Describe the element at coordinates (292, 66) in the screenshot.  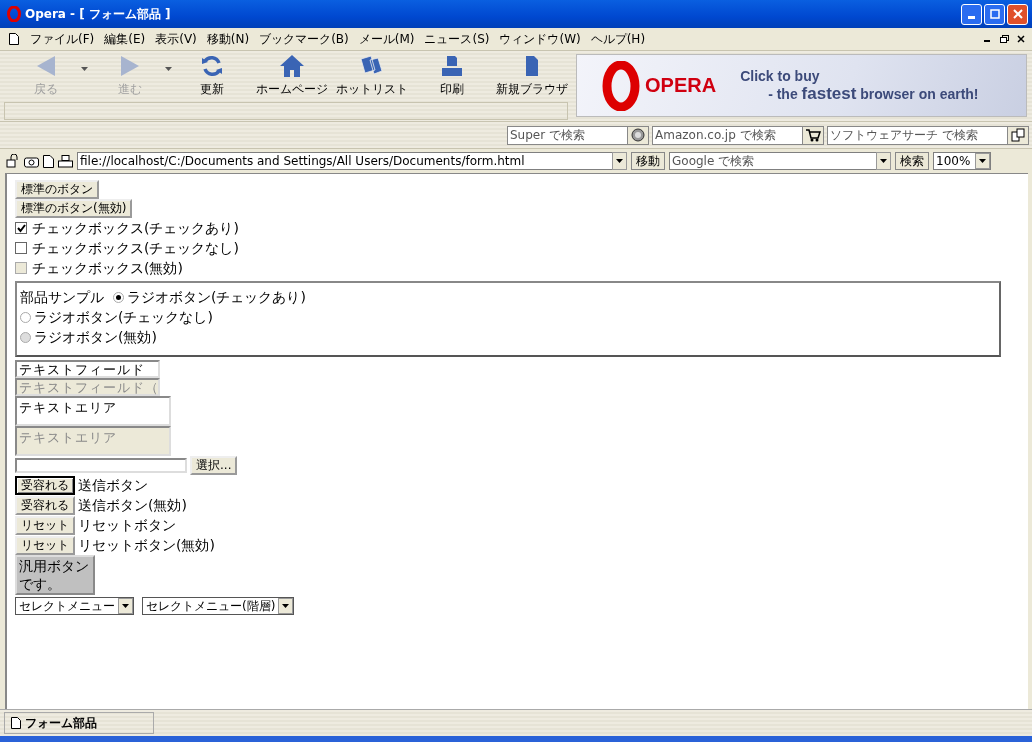
I see `home-icon` at that location.